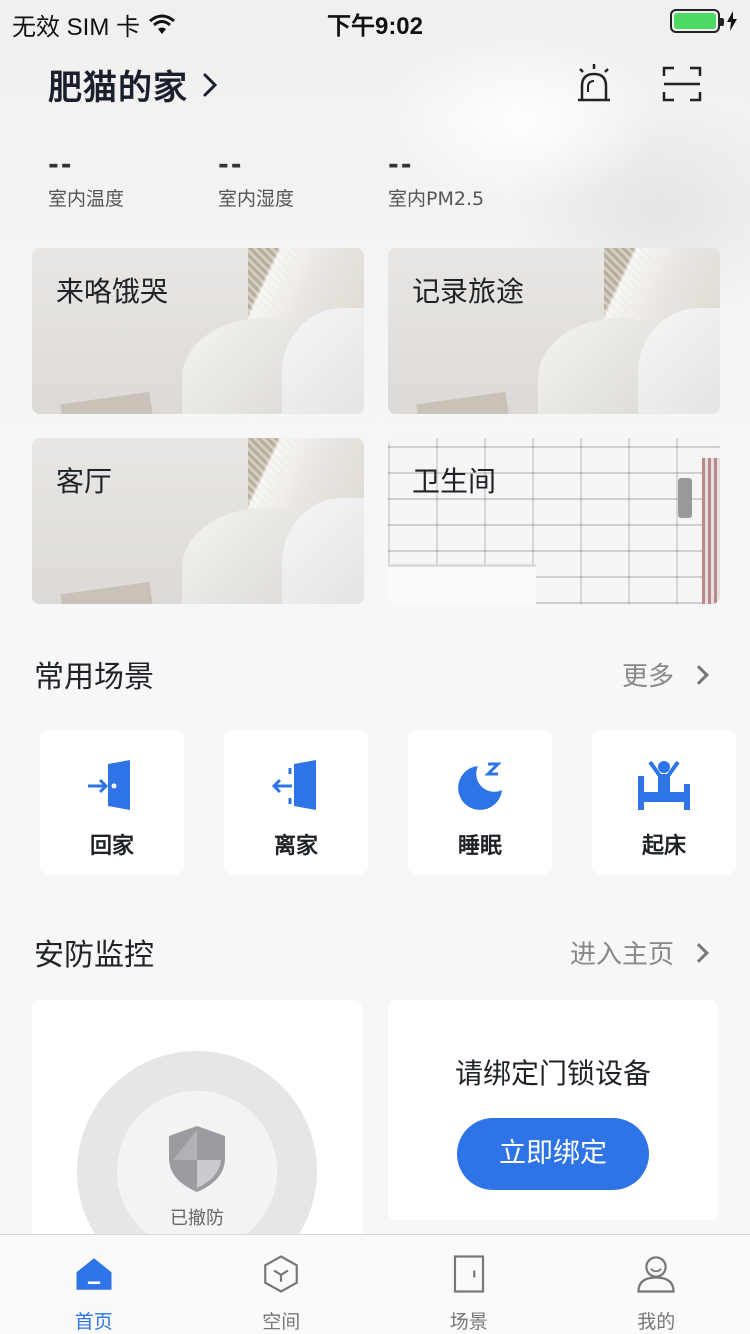 The width and height of the screenshot is (750, 1334). Describe the element at coordinates (86, 199) in the screenshot. I see `temperature-label: 室内温度` at that location.